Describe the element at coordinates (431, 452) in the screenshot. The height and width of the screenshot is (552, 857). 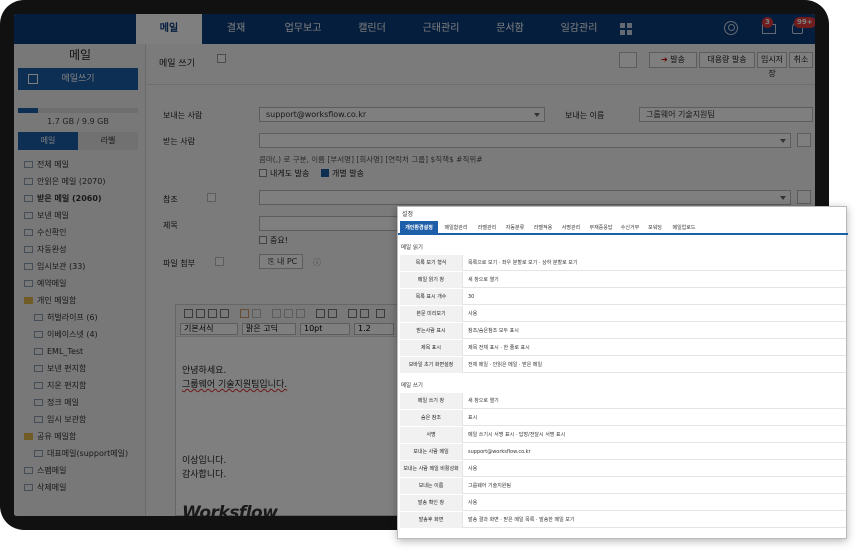
I see `settings-row-label: 보내는 사람 메일` at that location.